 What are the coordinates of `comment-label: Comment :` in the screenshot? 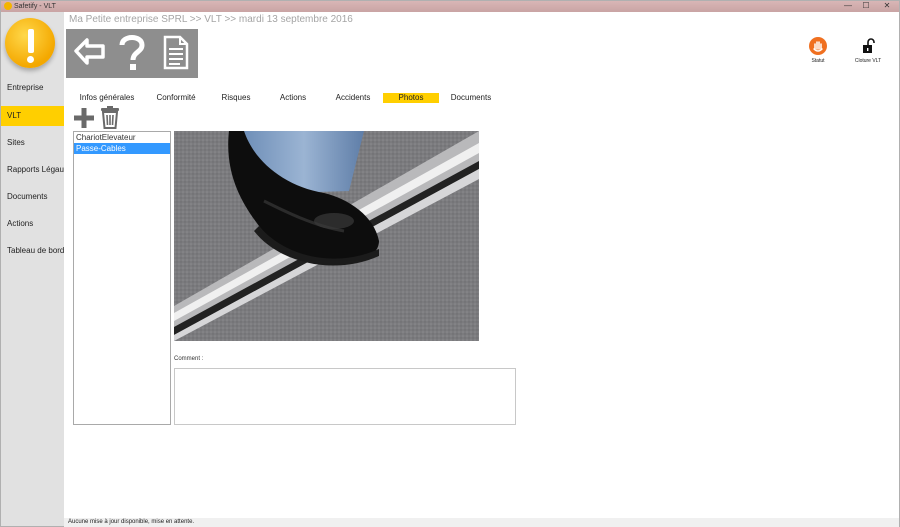 It's located at (189, 359).